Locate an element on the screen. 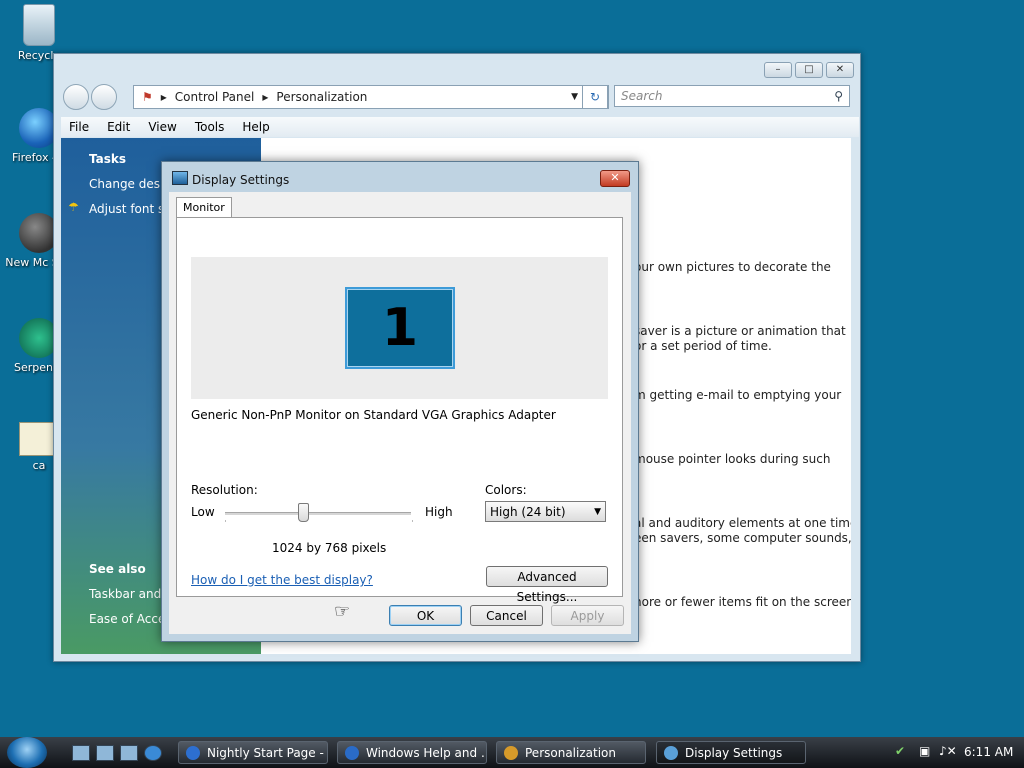 The width and height of the screenshot is (1024, 768). search-input: Search ⚲ is located at coordinates (732, 96).